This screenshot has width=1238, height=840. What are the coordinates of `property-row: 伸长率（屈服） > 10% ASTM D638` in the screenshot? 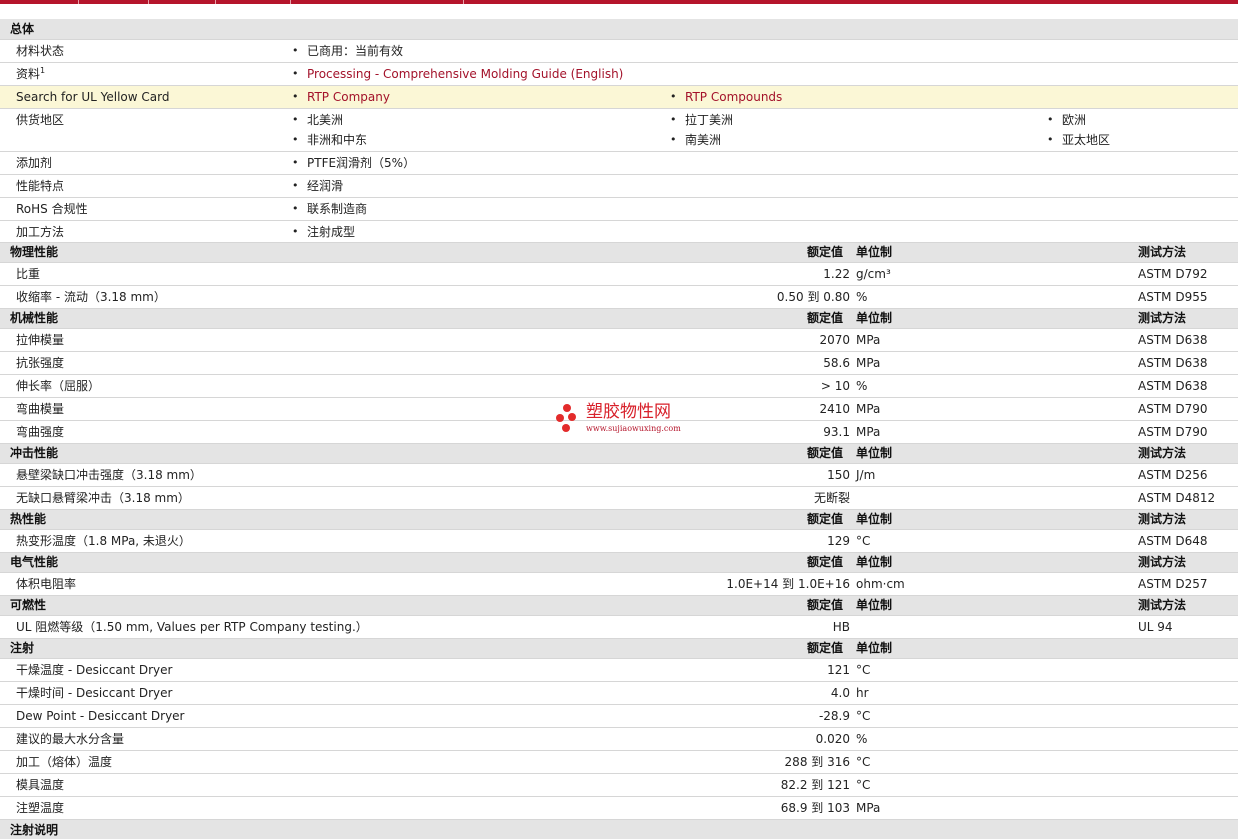 It's located at (619, 386).